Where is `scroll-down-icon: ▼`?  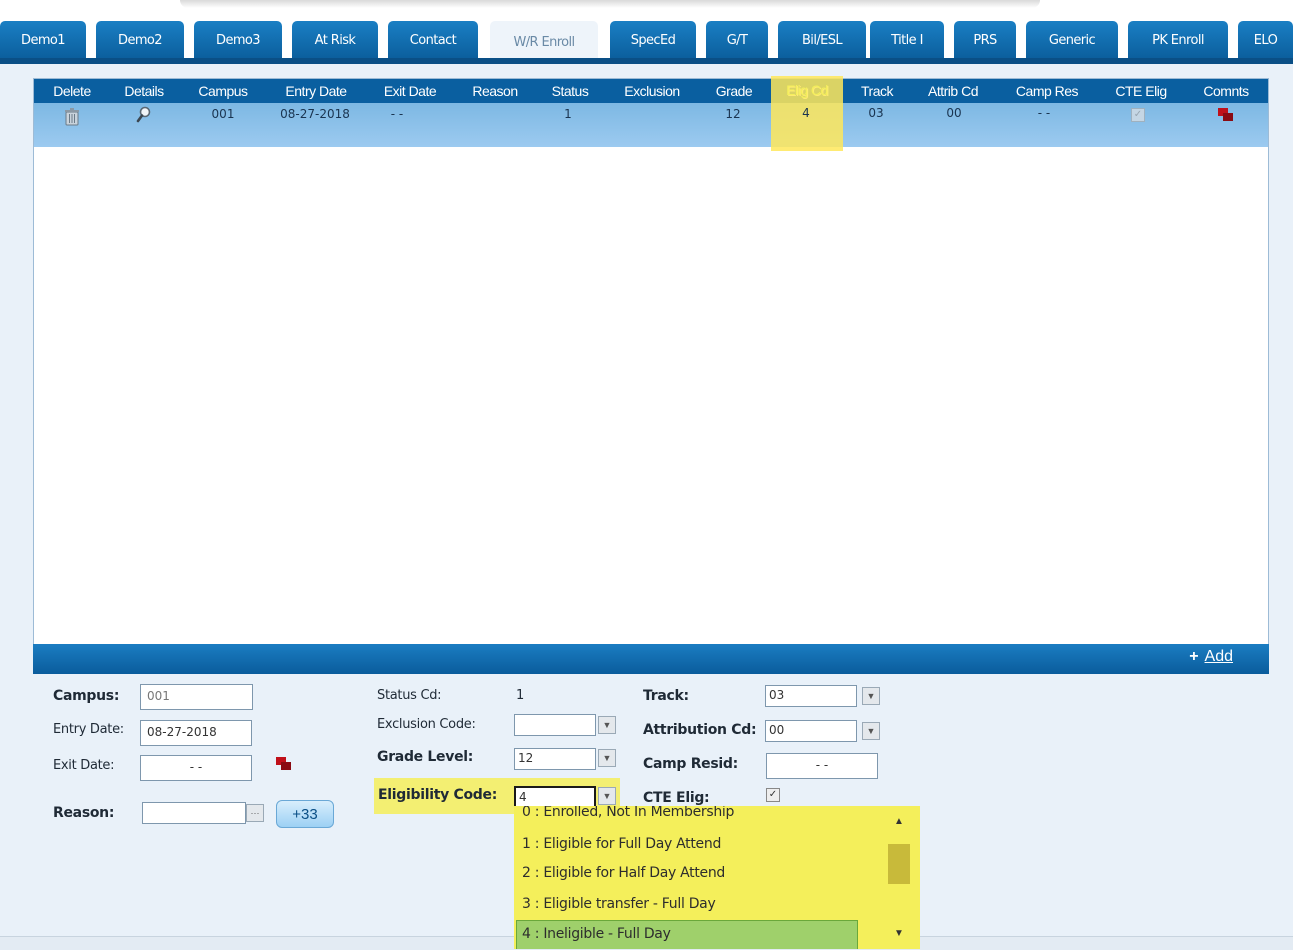
scroll-down-icon: ▼ is located at coordinates (899, 933).